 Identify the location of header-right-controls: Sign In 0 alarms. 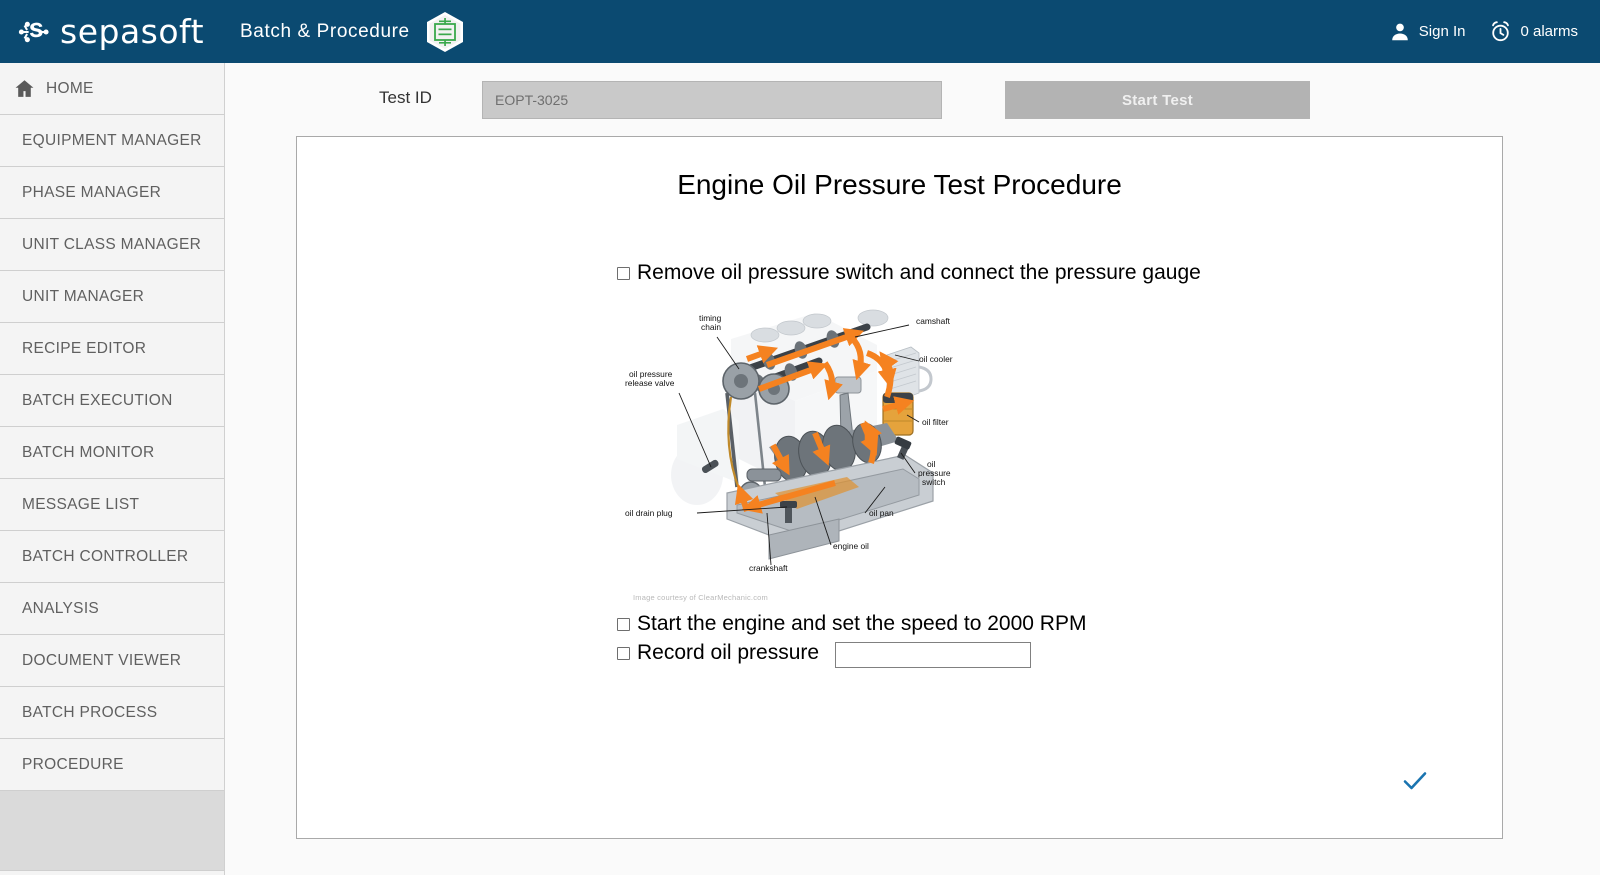
(1483, 31).